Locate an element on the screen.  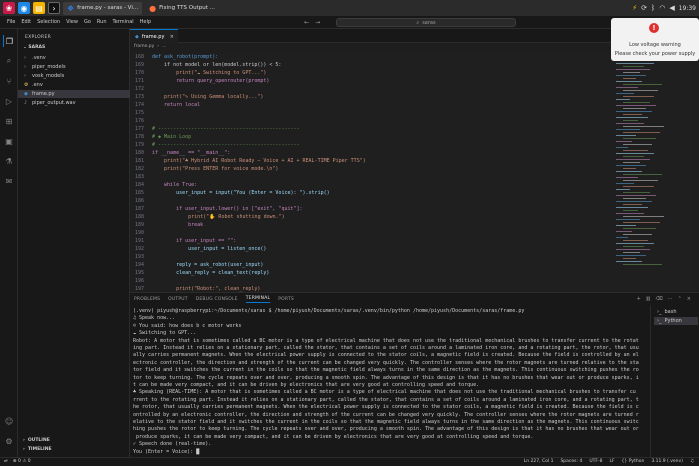
testing-icon: ⚗ is located at coordinates (9, 161).